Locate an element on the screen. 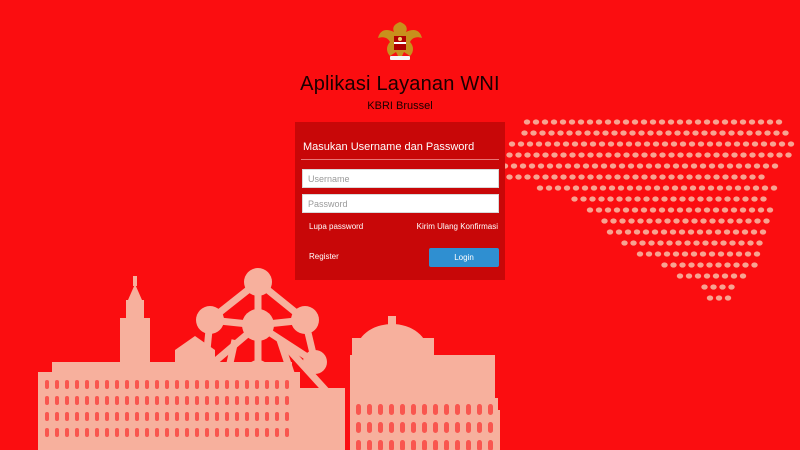 The width and height of the screenshot is (800, 450). username-input is located at coordinates (400, 178).